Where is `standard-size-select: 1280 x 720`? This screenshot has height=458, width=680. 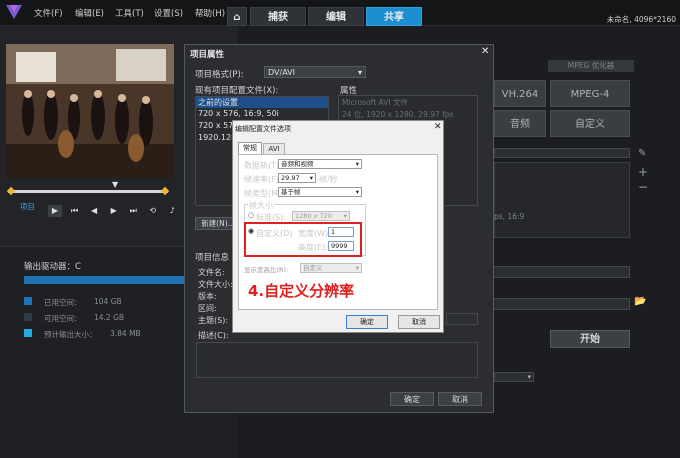 standard-size-select: 1280 x 720 is located at coordinates (321, 216).